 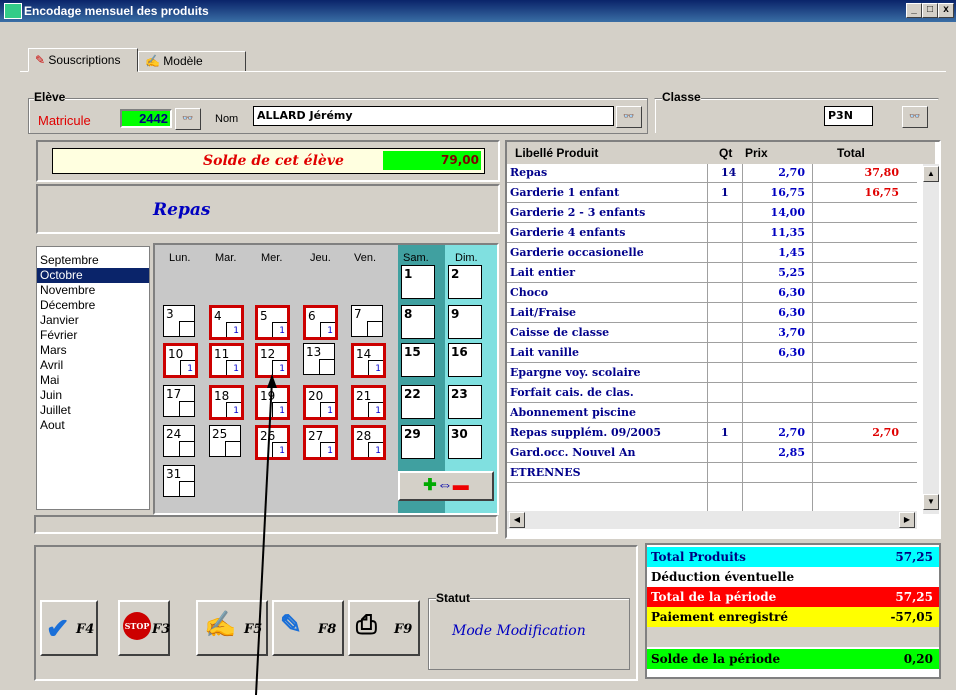 I want to click on tab-souscriptions-label: Souscriptions, so click(x=84, y=60).